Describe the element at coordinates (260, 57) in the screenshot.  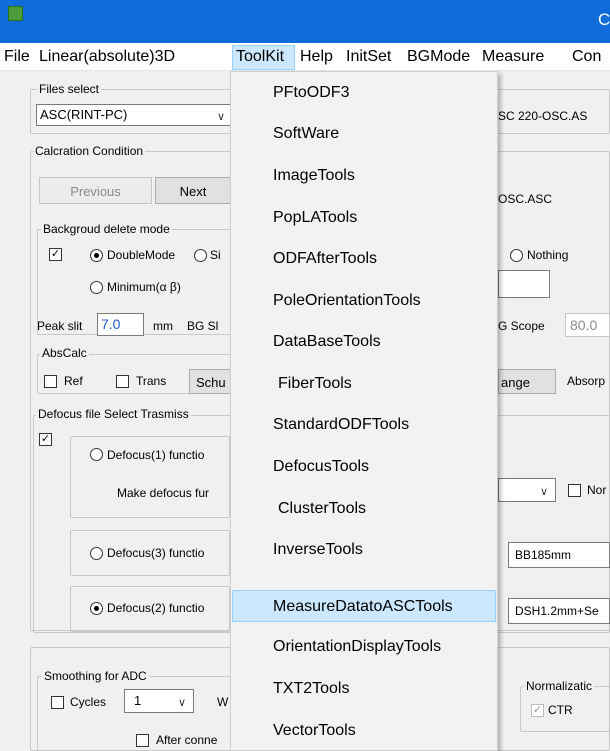
I see `menu-toolkit: ToolKit` at that location.